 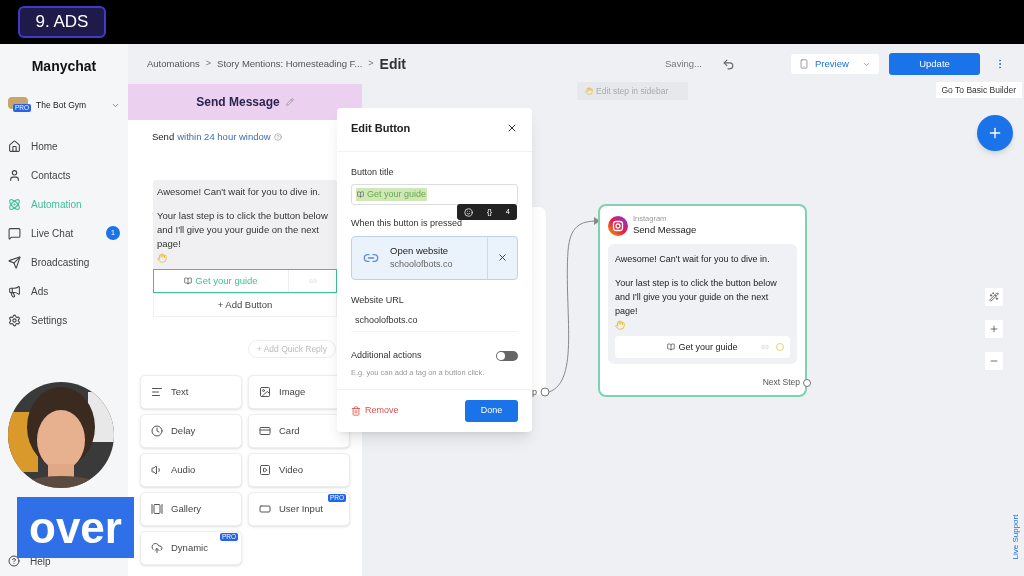 What do you see at coordinates (502, 257) in the screenshot?
I see `remove-action-icon` at bounding box center [502, 257].